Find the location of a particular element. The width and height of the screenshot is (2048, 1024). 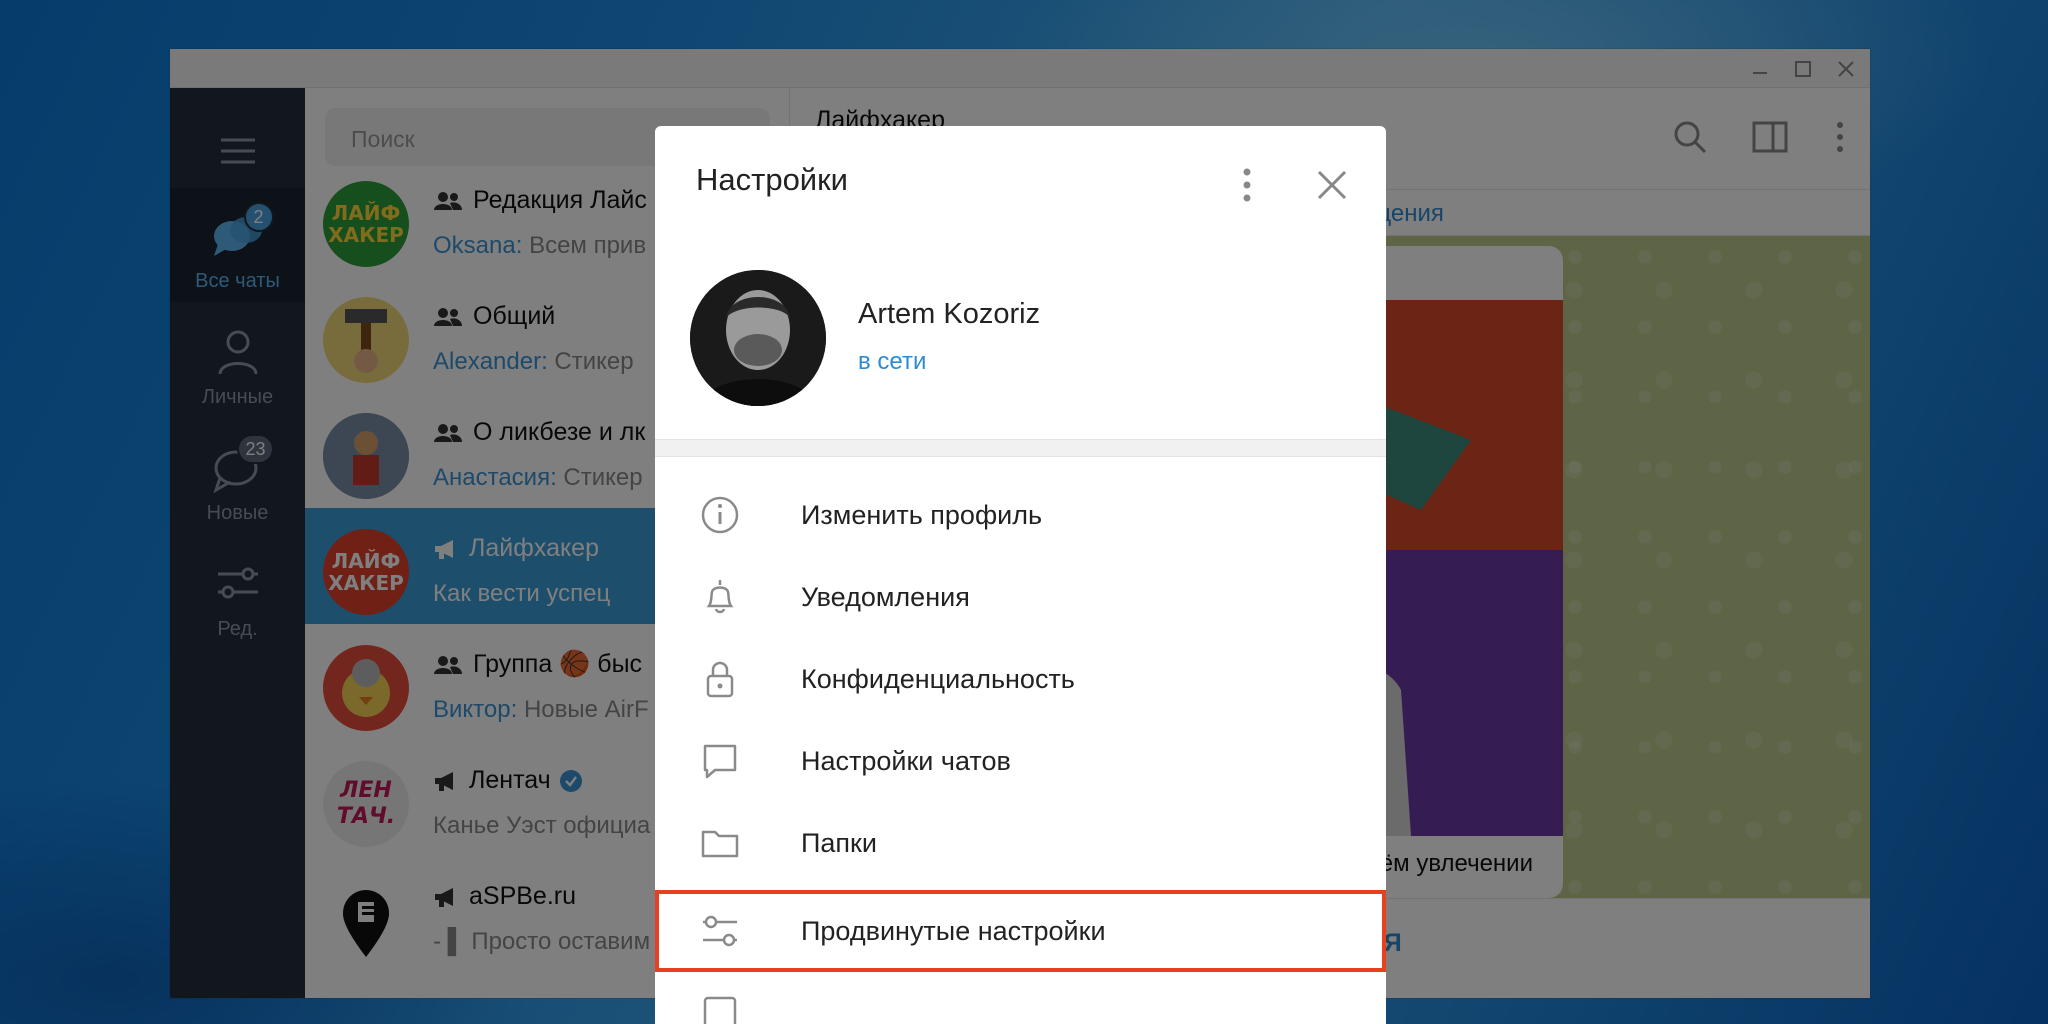

close-icon is located at coordinates (1332, 185).